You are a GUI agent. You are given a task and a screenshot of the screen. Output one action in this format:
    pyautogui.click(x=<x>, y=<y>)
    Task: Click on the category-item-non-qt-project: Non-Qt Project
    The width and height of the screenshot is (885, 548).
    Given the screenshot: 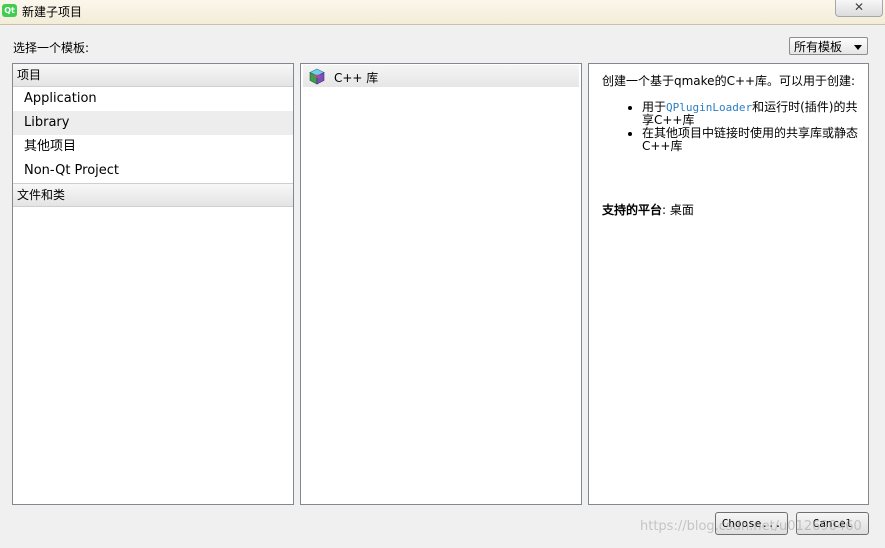 What is the action you would take?
    pyautogui.click(x=153, y=171)
    